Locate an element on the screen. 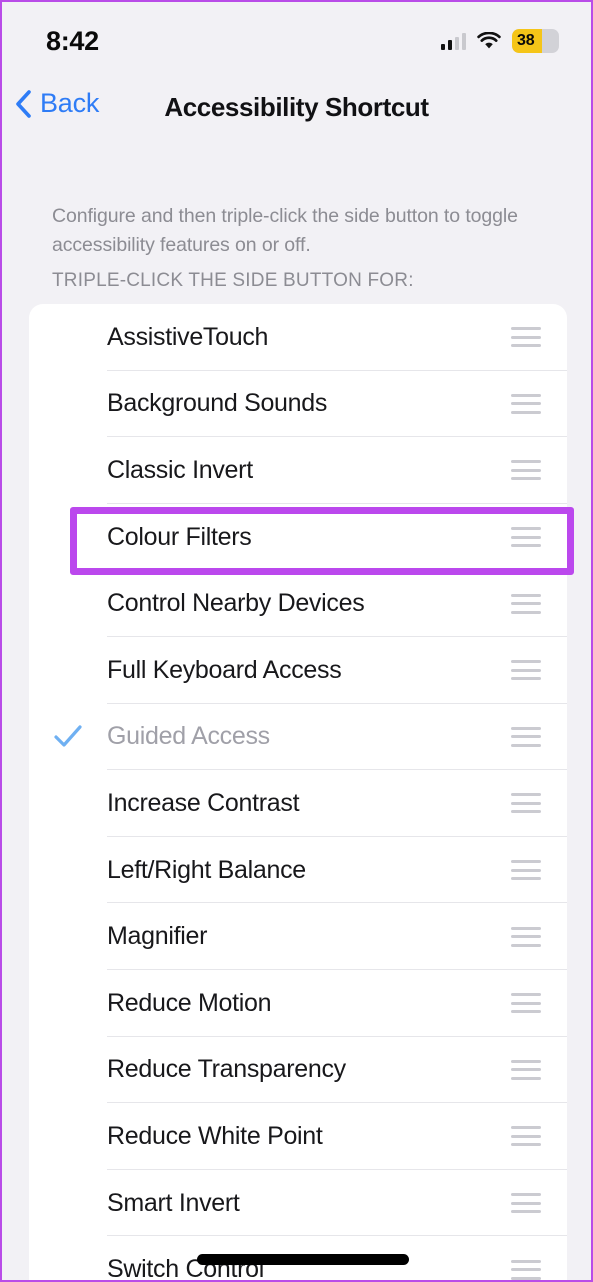  list-item: Background Sounds is located at coordinates (298, 404).